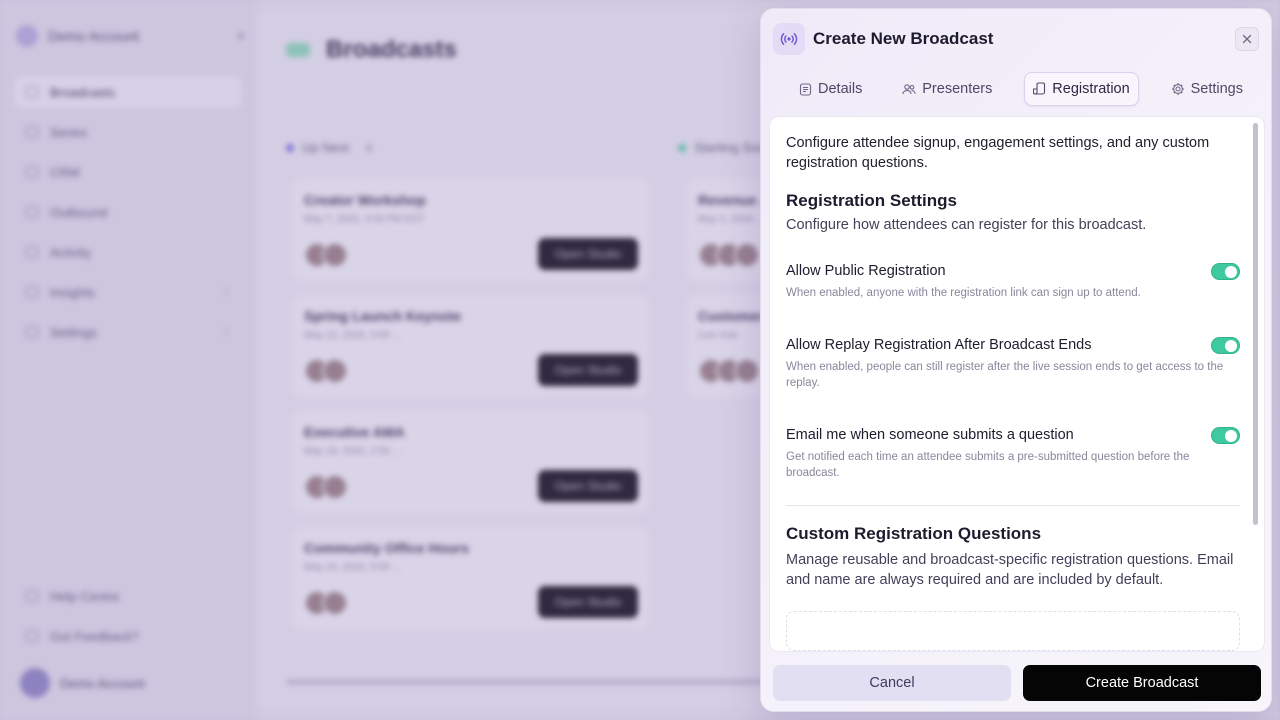  What do you see at coordinates (1225, 435) in the screenshot?
I see `email-question-toggle` at bounding box center [1225, 435].